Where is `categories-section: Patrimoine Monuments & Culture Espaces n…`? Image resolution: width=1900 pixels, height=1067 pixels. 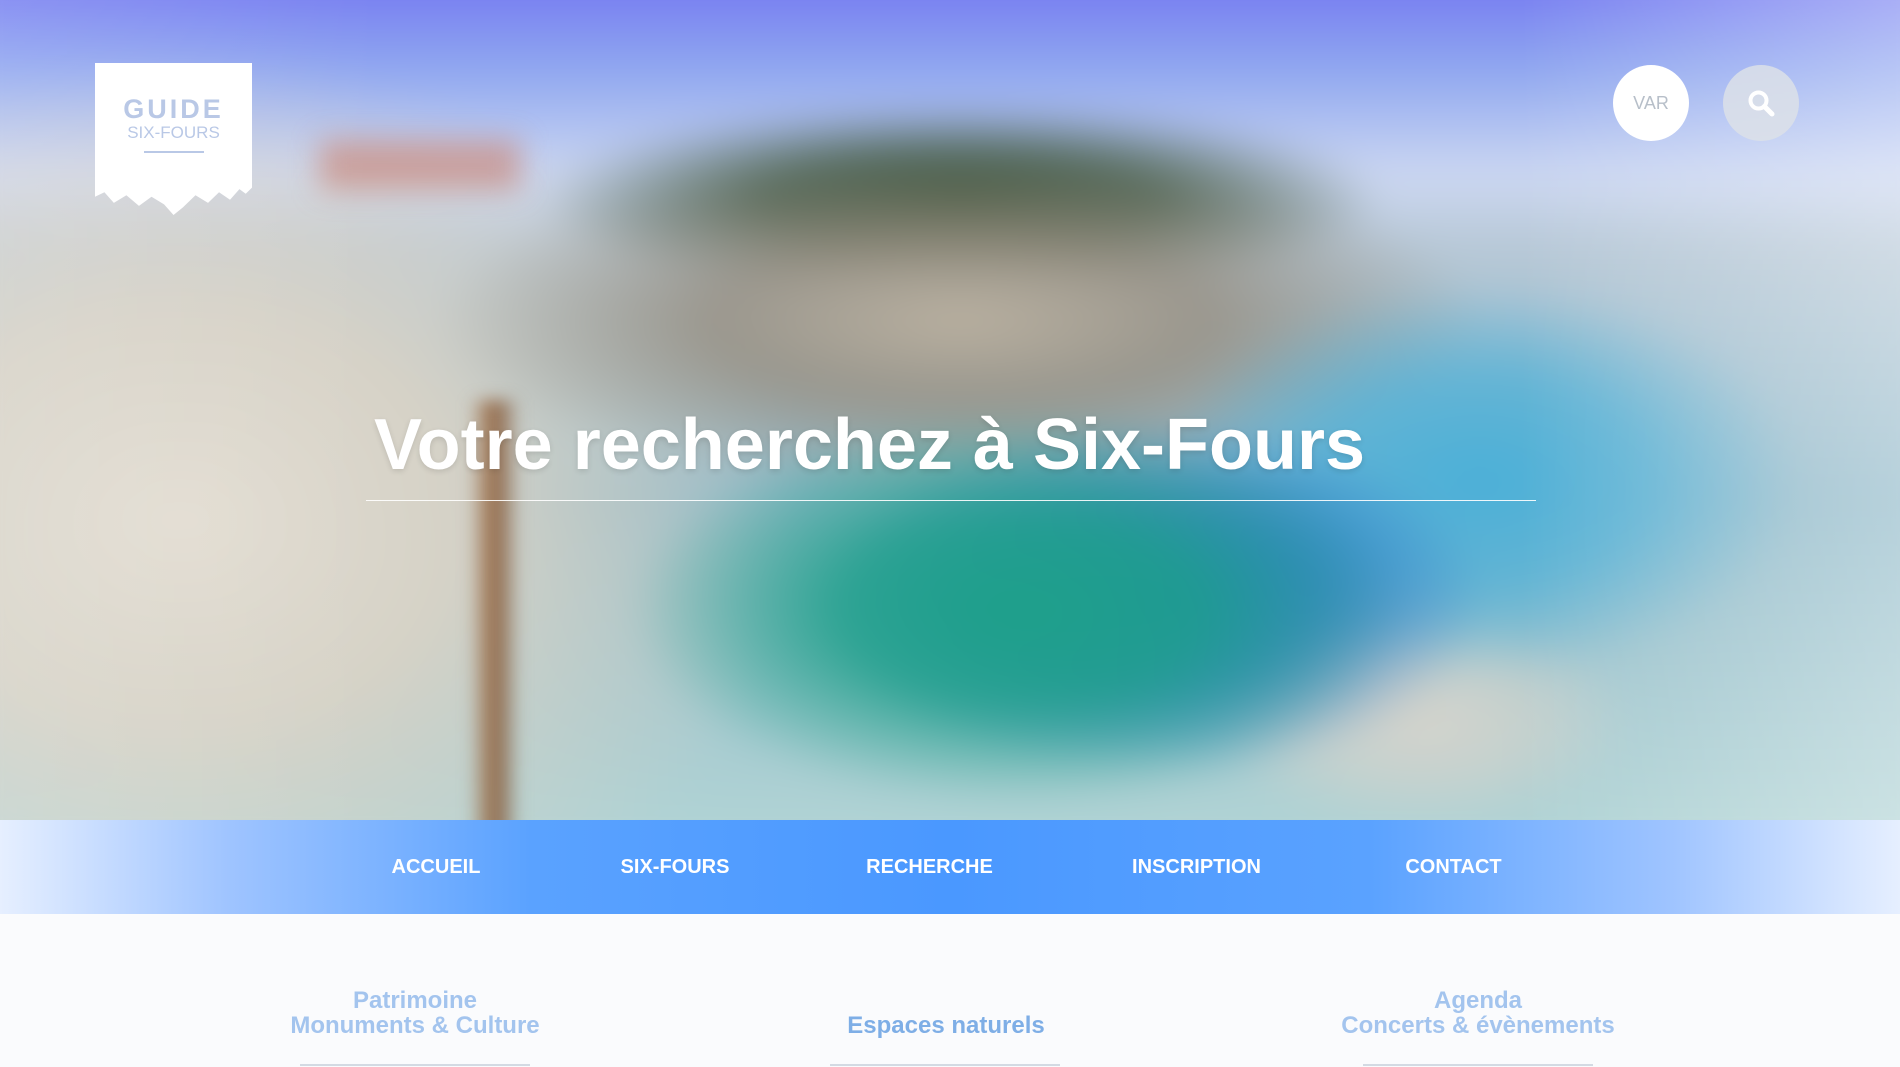
categories-section: Patrimoine Monuments & Culture Espaces n… is located at coordinates (950, 990).